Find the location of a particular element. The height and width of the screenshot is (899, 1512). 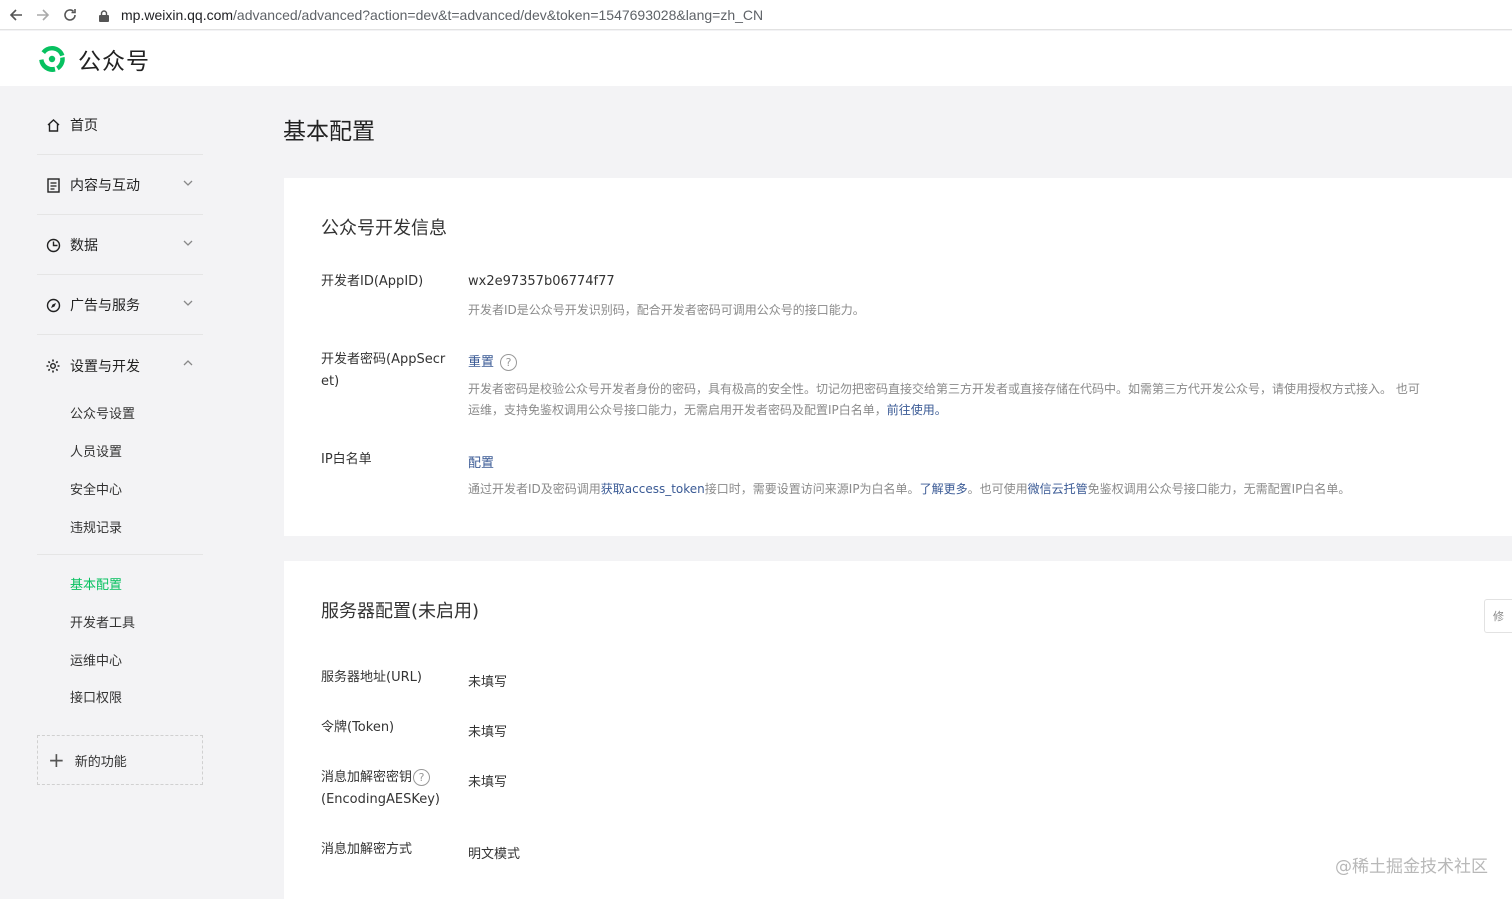

watermark: @稀土掘金技术社区 is located at coordinates (1411, 867).